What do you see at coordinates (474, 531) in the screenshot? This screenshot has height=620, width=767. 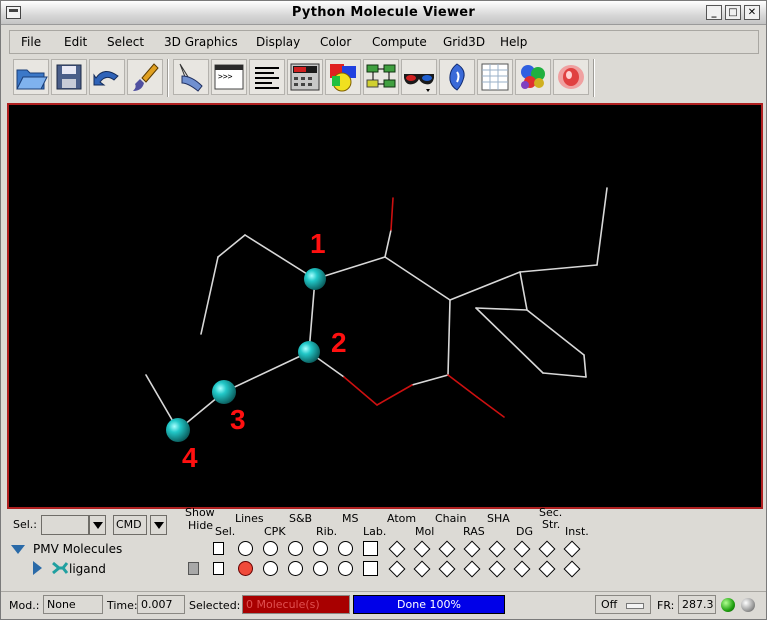 I see `header-ras: RAS` at bounding box center [474, 531].